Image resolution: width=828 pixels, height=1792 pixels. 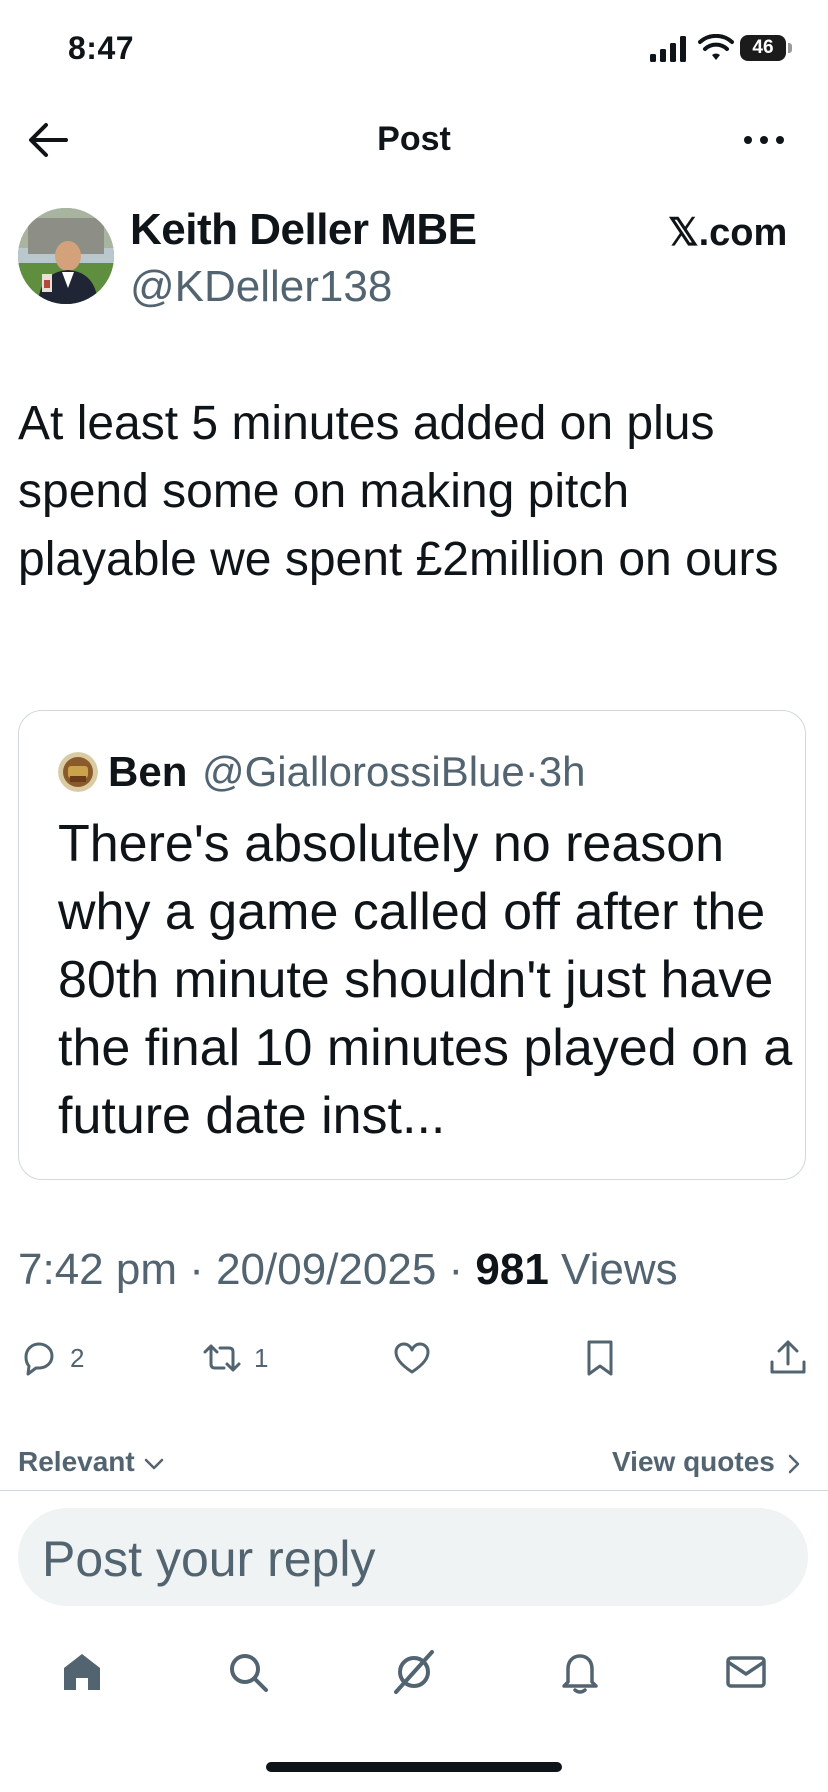 What do you see at coordinates (668, 49) in the screenshot?
I see `signal-icon` at bounding box center [668, 49].